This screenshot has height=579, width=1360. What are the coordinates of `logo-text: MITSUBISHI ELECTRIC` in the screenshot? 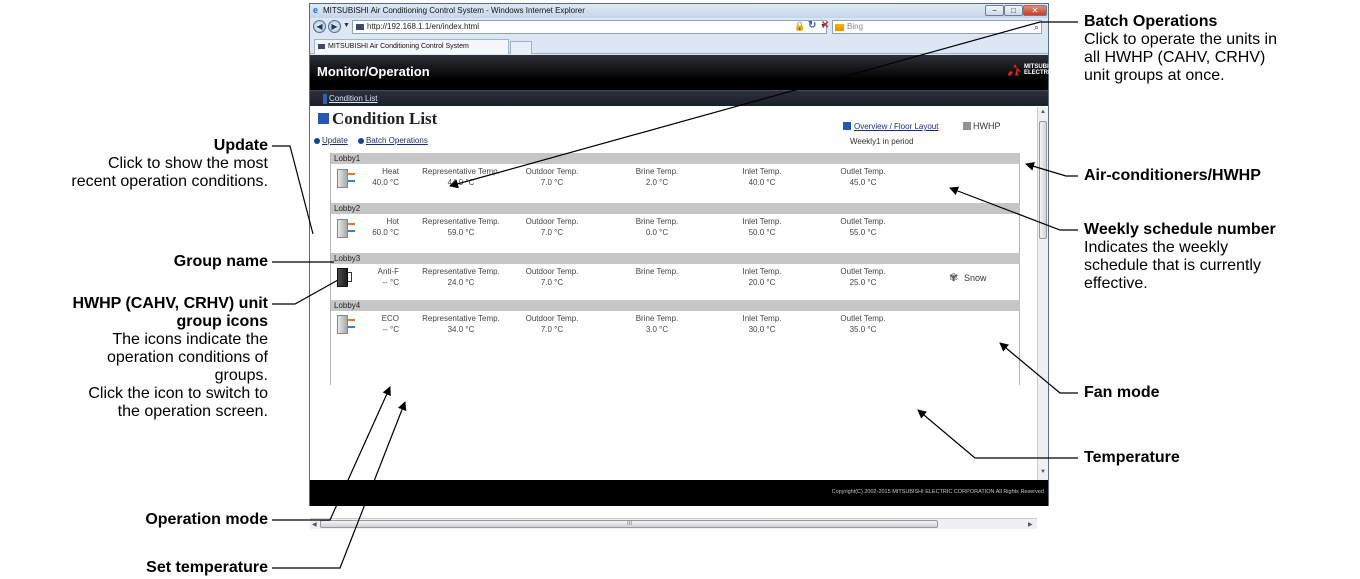 It's located at (1041, 70).